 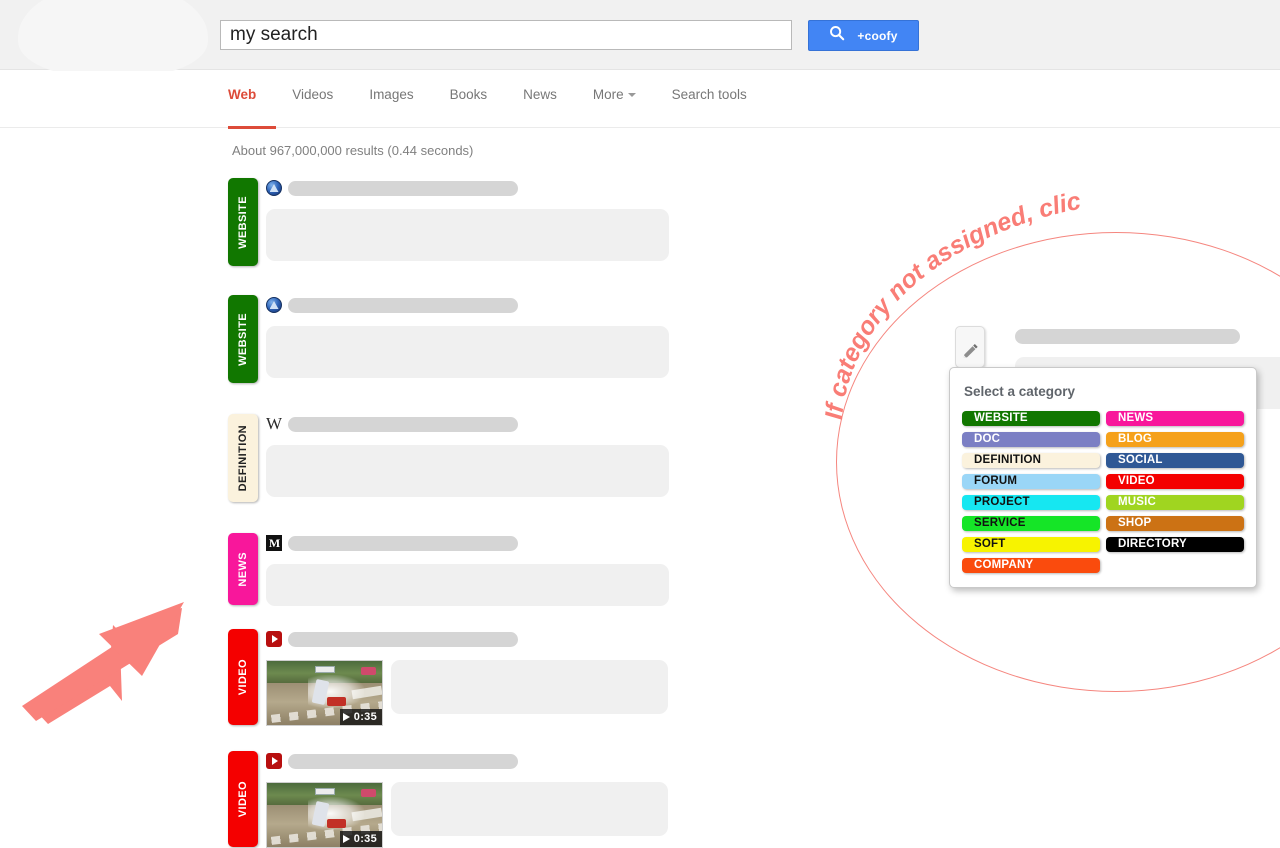 I want to click on category-tag-definition: DEFINITION, so click(x=243, y=458).